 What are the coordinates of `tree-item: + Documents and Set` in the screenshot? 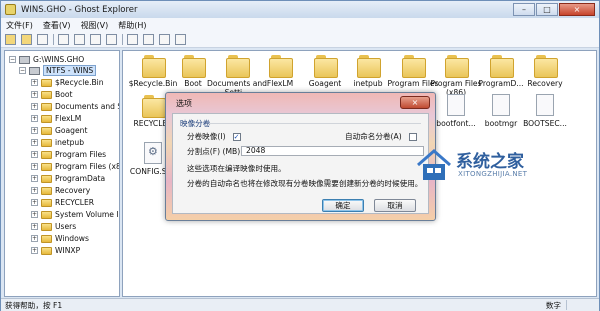 It's located at (75, 106).